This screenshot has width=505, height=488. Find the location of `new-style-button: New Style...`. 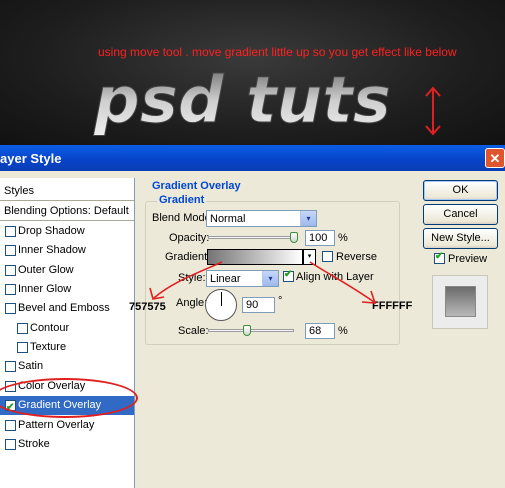

new-style-button: New Style... is located at coordinates (460, 238).